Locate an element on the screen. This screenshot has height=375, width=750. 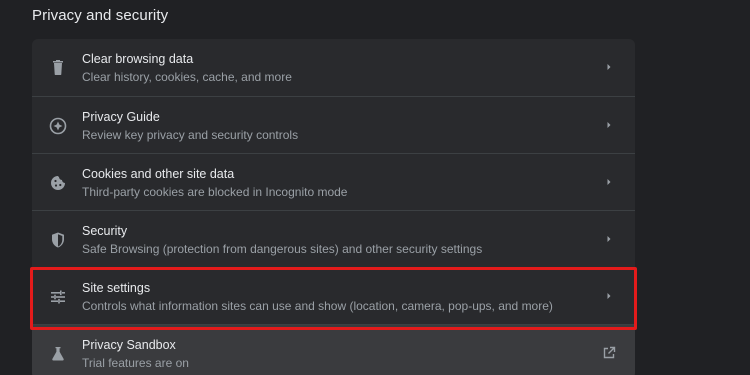
flask-icon is located at coordinates (58, 354).